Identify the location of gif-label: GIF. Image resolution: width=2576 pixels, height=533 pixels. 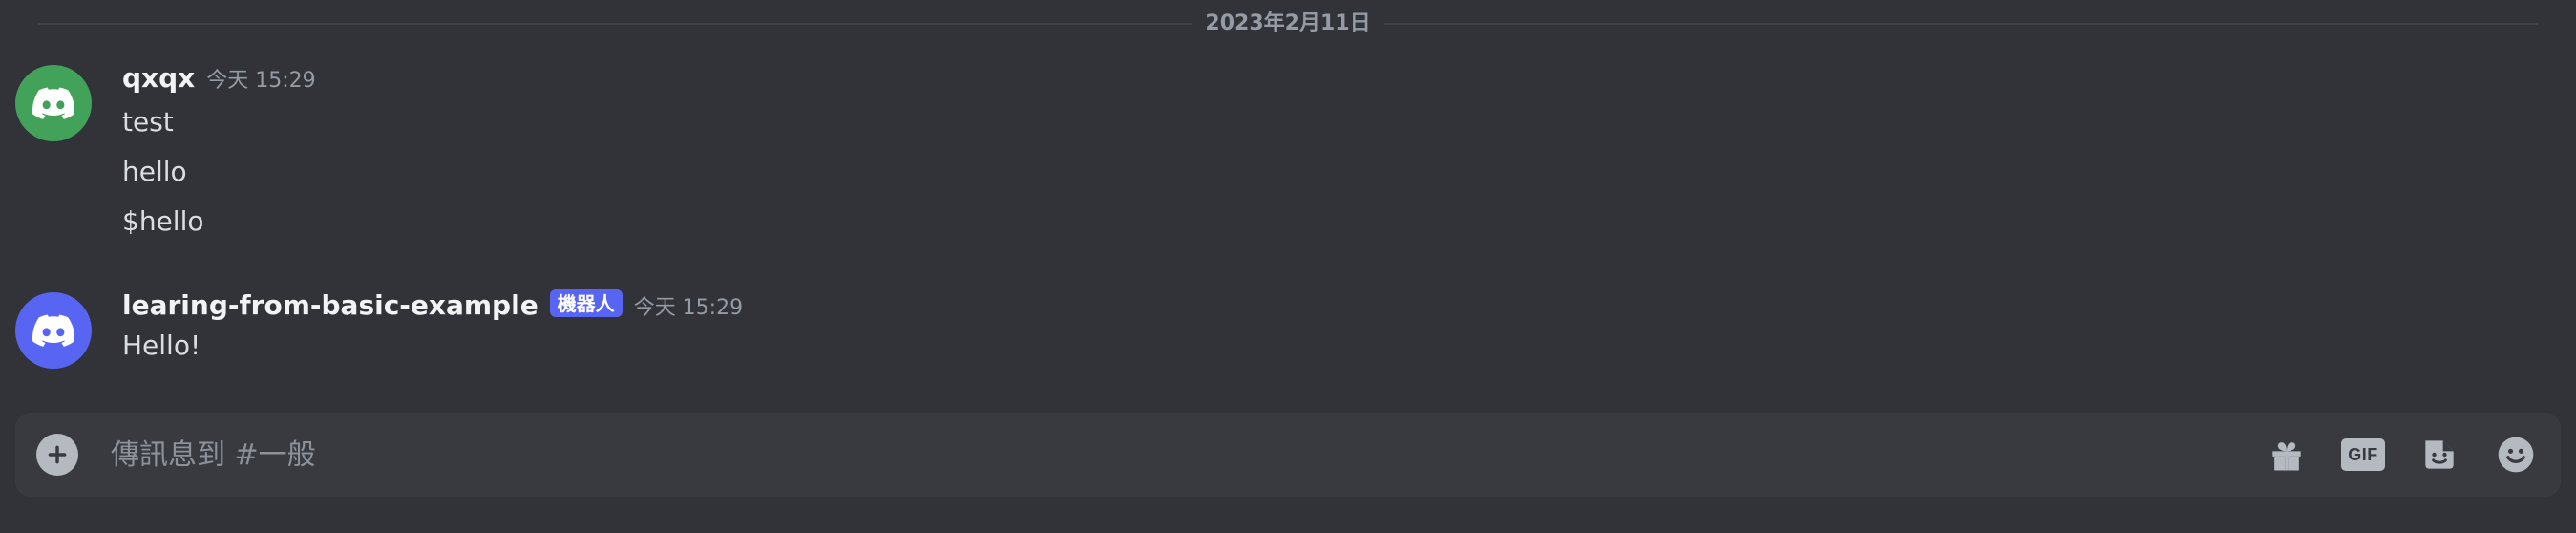
(2363, 454).